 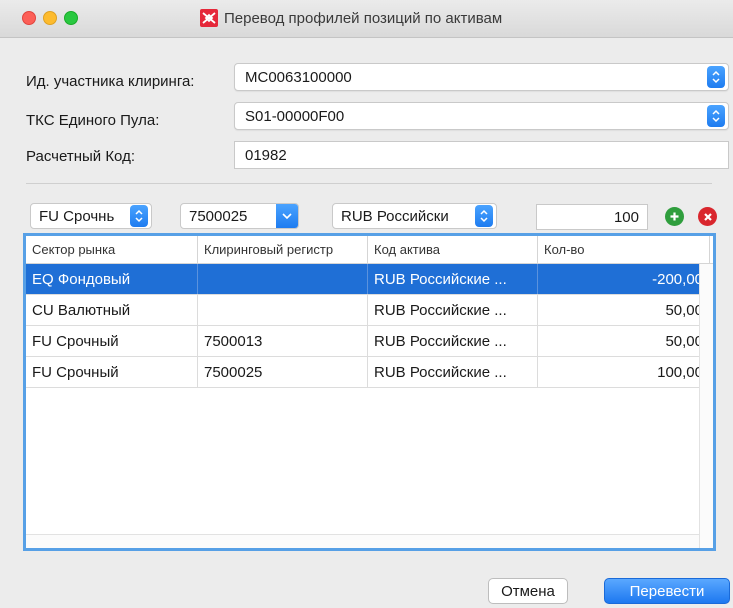 I want to click on window-title-group: Перевод профилей позиций по активам, so click(x=351, y=18).